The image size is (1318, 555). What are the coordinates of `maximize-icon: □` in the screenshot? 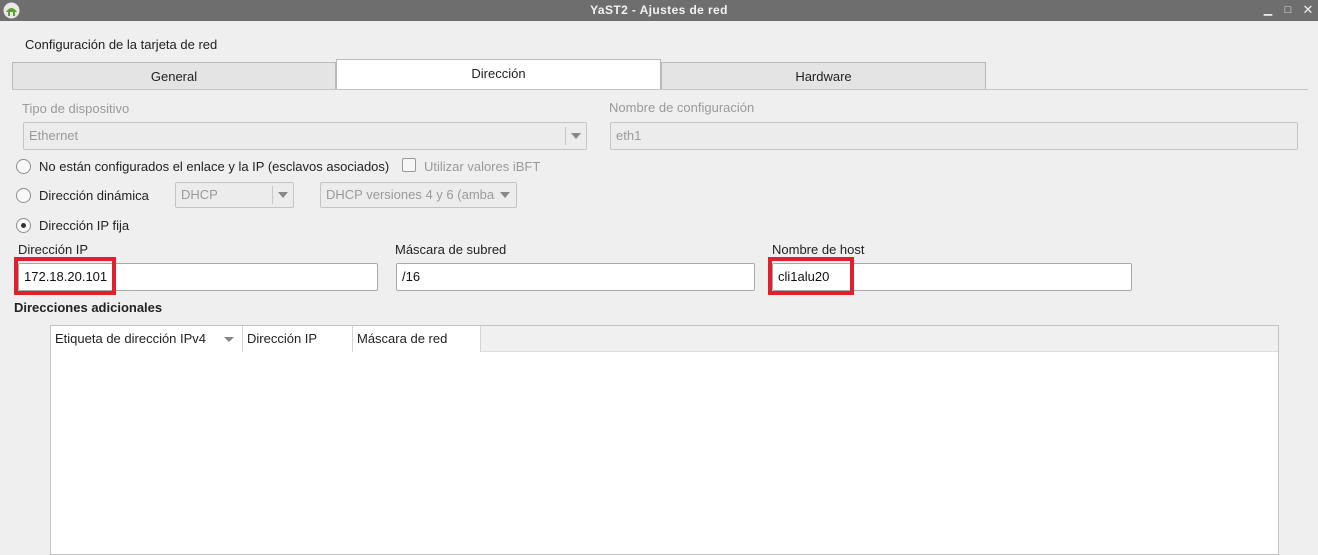 It's located at (1288, 10).